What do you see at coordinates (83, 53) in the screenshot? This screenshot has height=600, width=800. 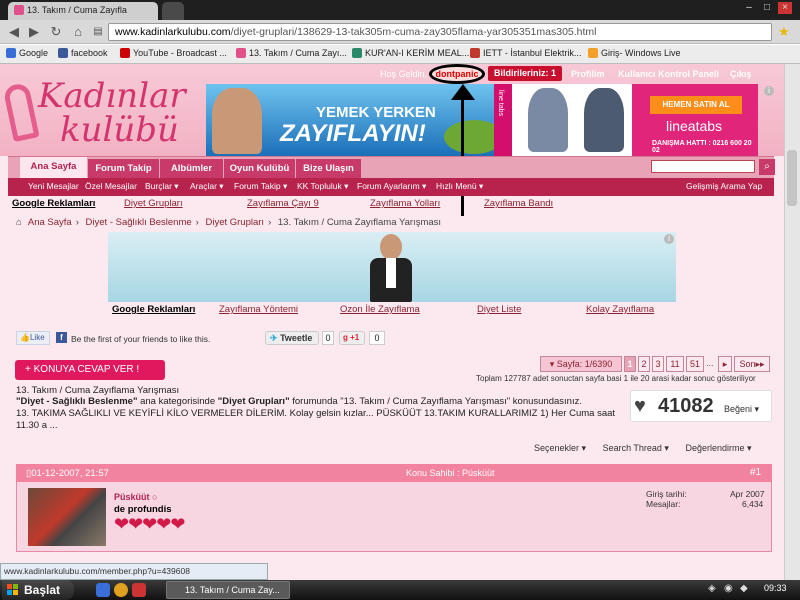 I see `bookmark-facebook: facebook` at bounding box center [83, 53].